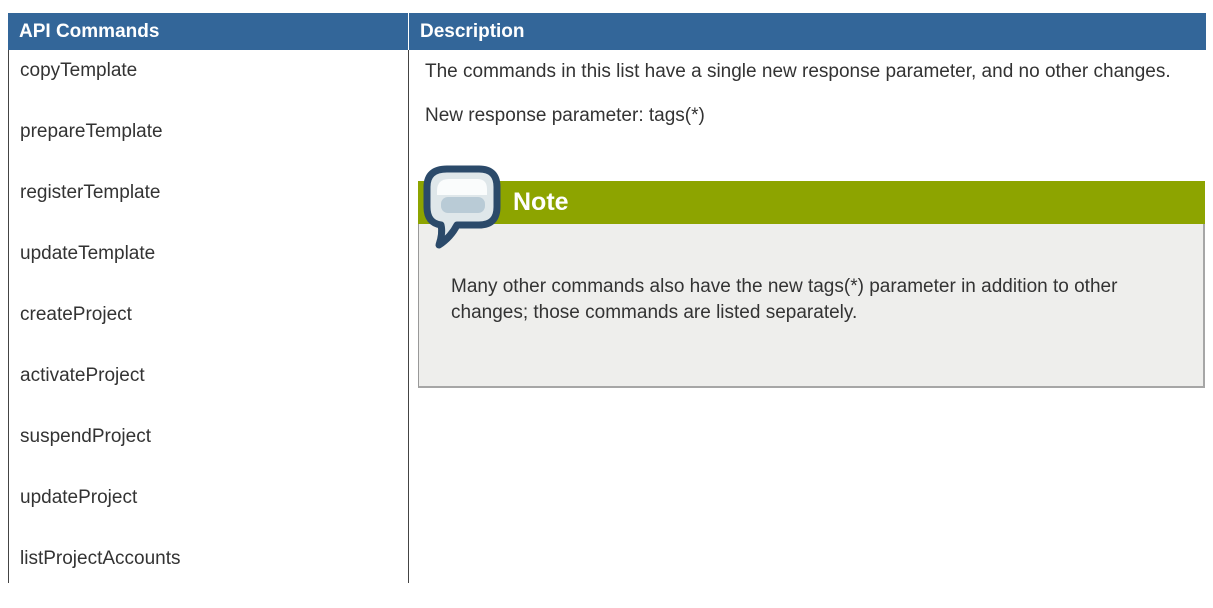  What do you see at coordinates (462, 207) in the screenshot?
I see `speech-bubble-icon` at bounding box center [462, 207].